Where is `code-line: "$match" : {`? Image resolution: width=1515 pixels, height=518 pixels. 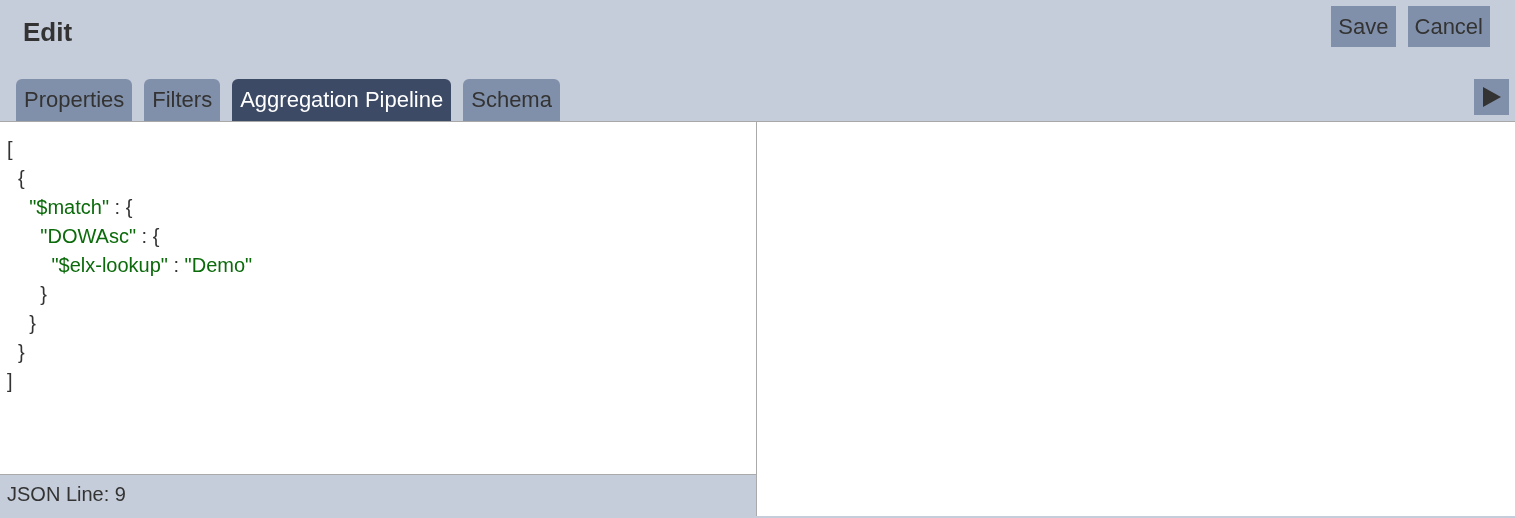 code-line: "$match" : { is located at coordinates (81, 207).